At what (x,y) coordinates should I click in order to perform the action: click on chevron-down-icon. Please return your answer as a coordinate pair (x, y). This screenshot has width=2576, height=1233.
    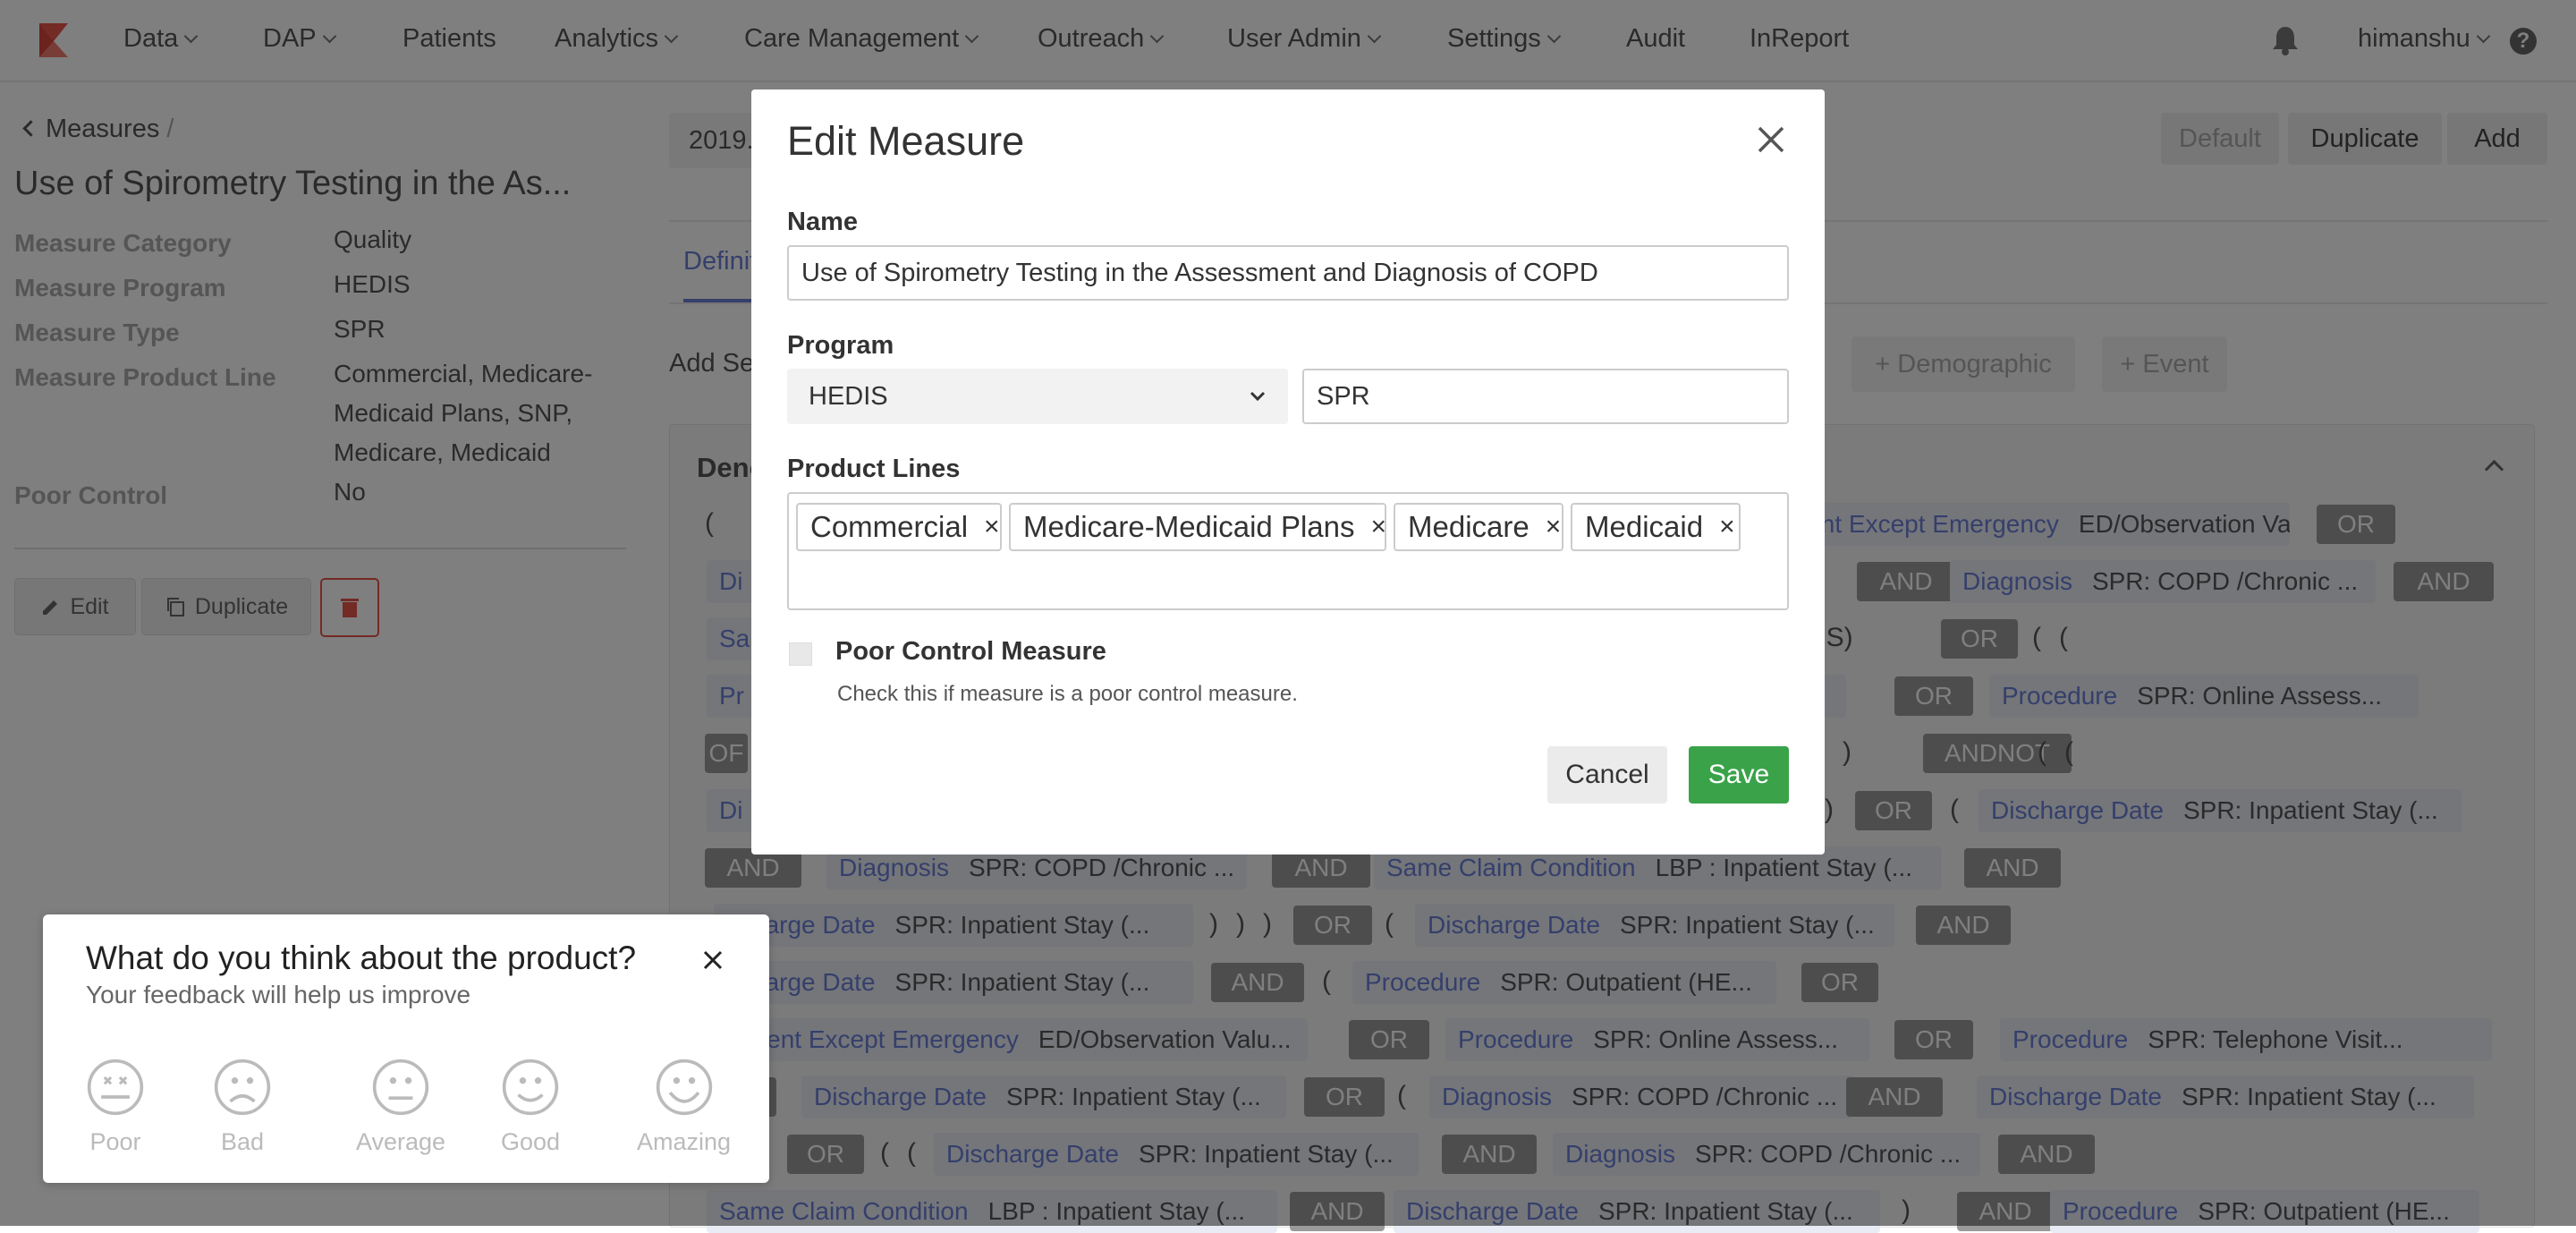
    Looking at the image, I should click on (1258, 396).